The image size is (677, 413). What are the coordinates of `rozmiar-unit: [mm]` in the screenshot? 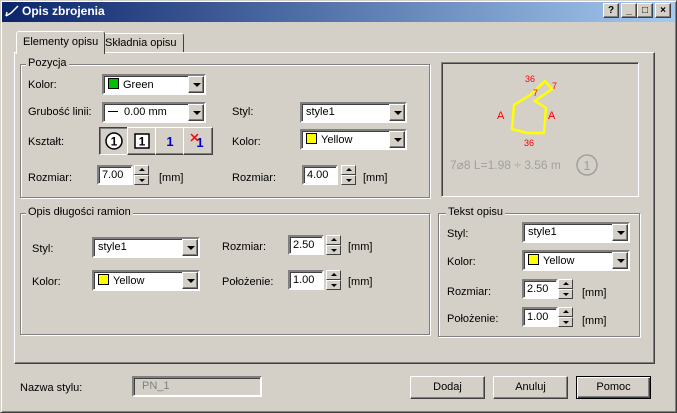 It's located at (171, 178).